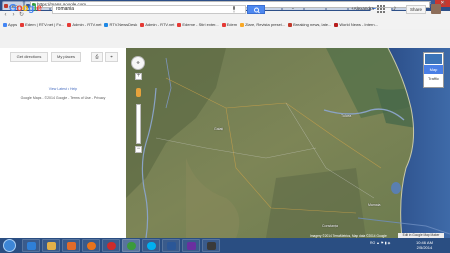 Image resolution: width=450 pixels, height=253 pixels. I want to click on city-label: Constanța, so click(330, 226).